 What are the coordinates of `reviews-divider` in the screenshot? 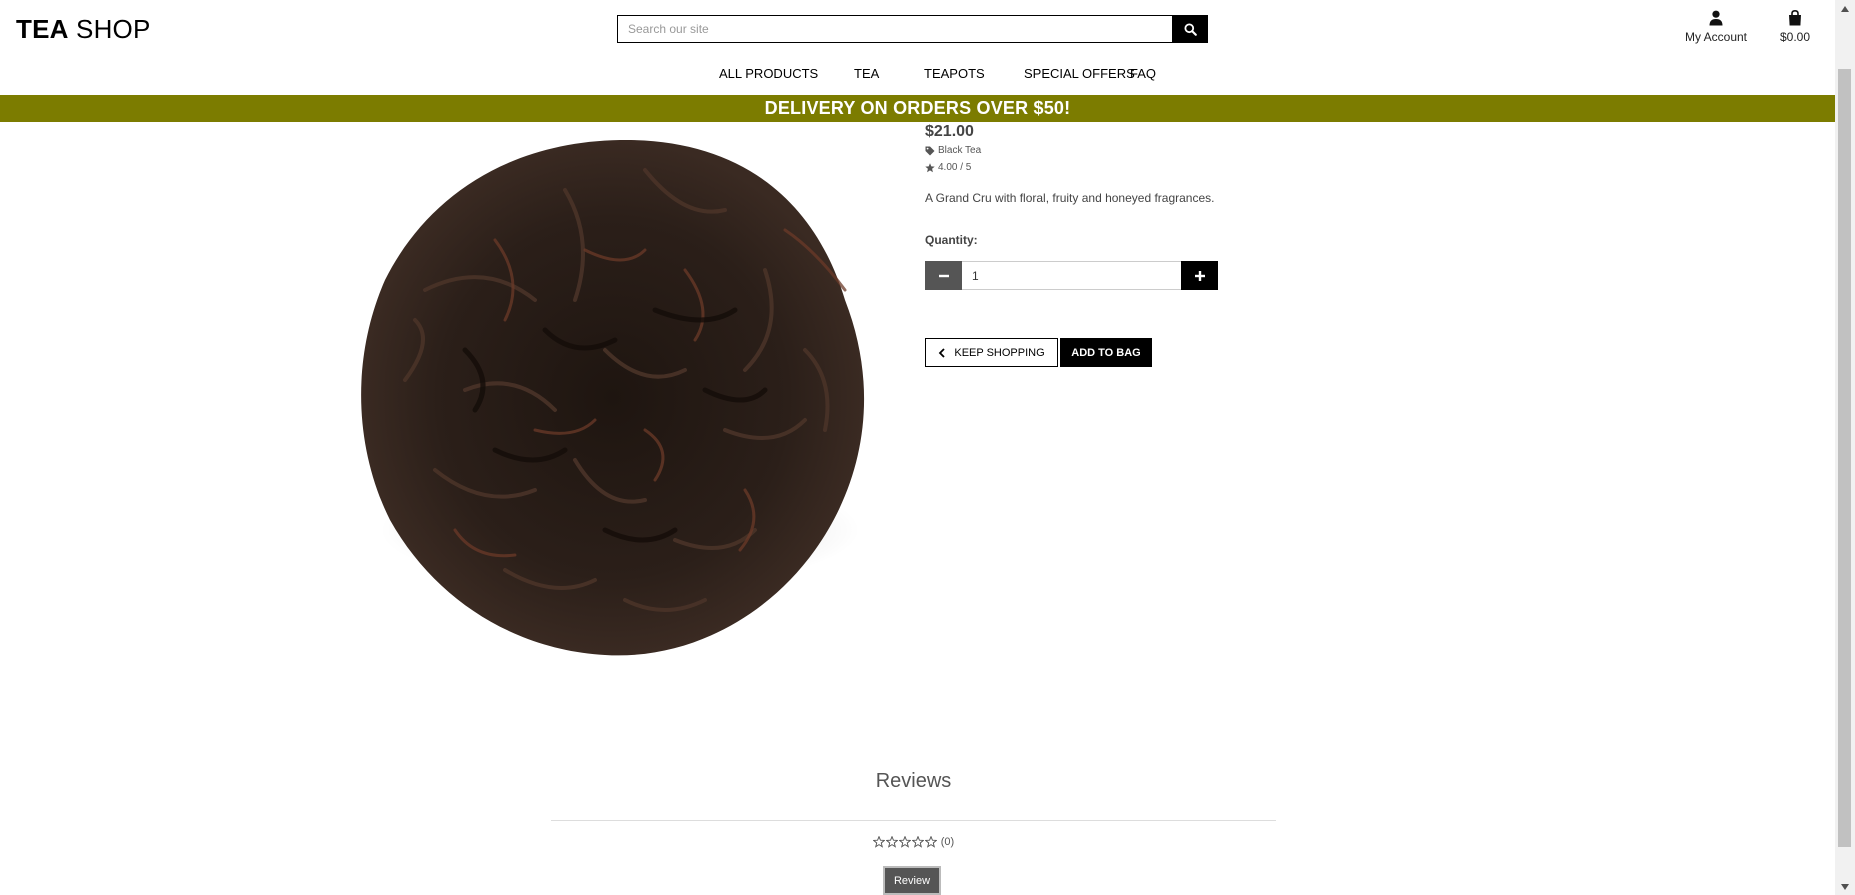 It's located at (913, 820).